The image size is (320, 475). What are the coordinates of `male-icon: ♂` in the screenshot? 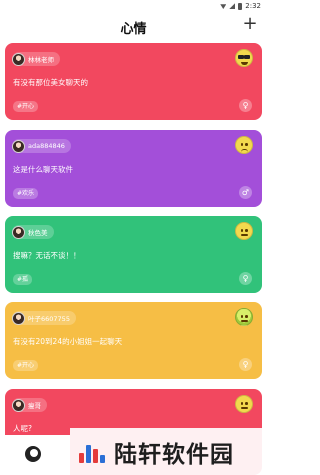 It's located at (245, 192).